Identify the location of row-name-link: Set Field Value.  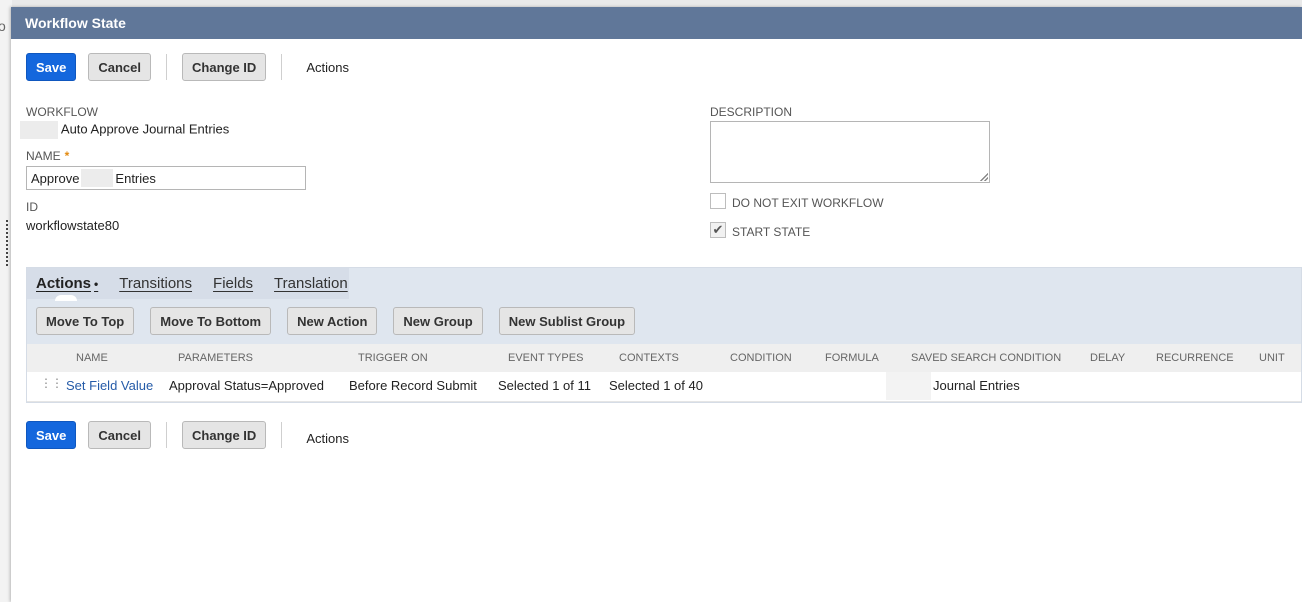
(109, 385).